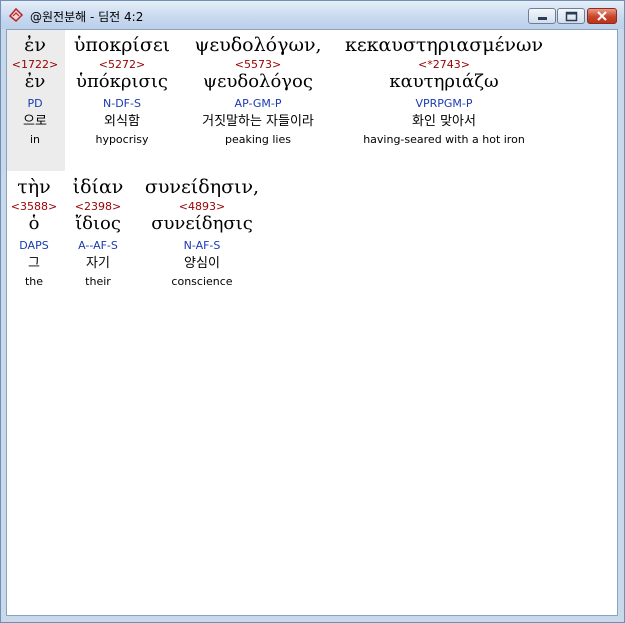 Image resolution: width=625 pixels, height=623 pixels. Describe the element at coordinates (444, 121) in the screenshot. I see `korean-gloss: 화인 맞아서` at that location.